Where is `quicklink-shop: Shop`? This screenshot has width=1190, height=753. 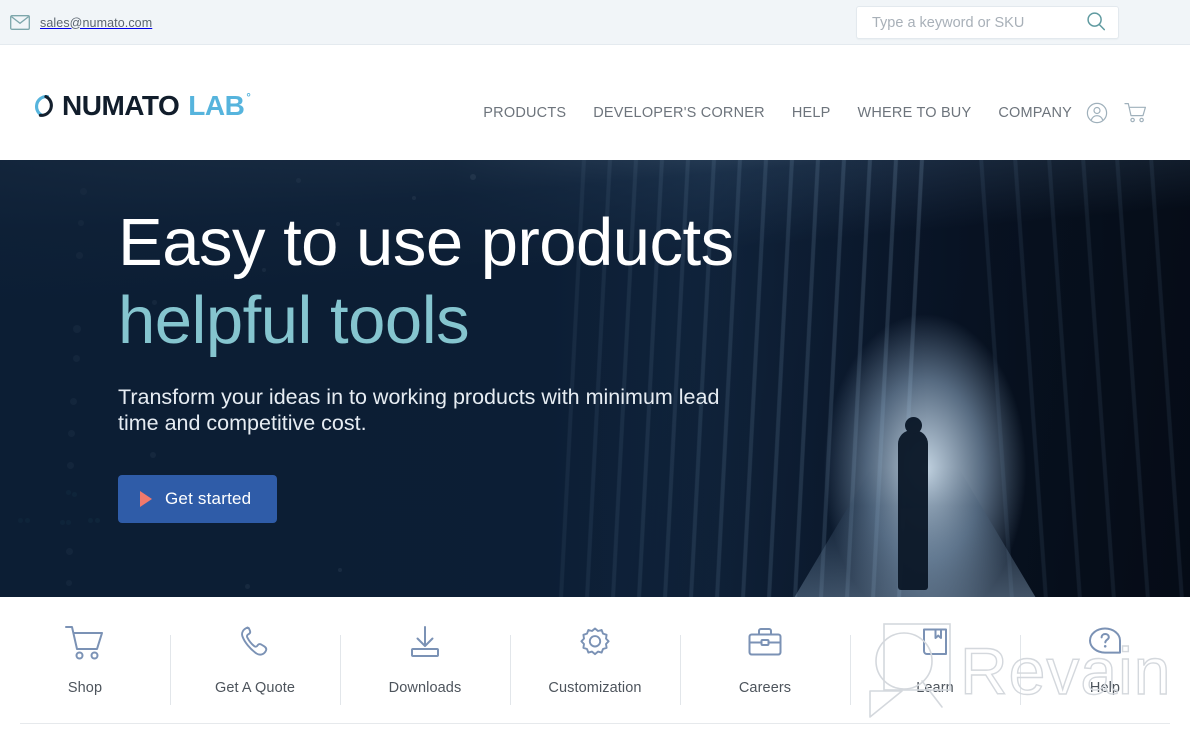 quicklink-shop: Shop is located at coordinates (85, 660).